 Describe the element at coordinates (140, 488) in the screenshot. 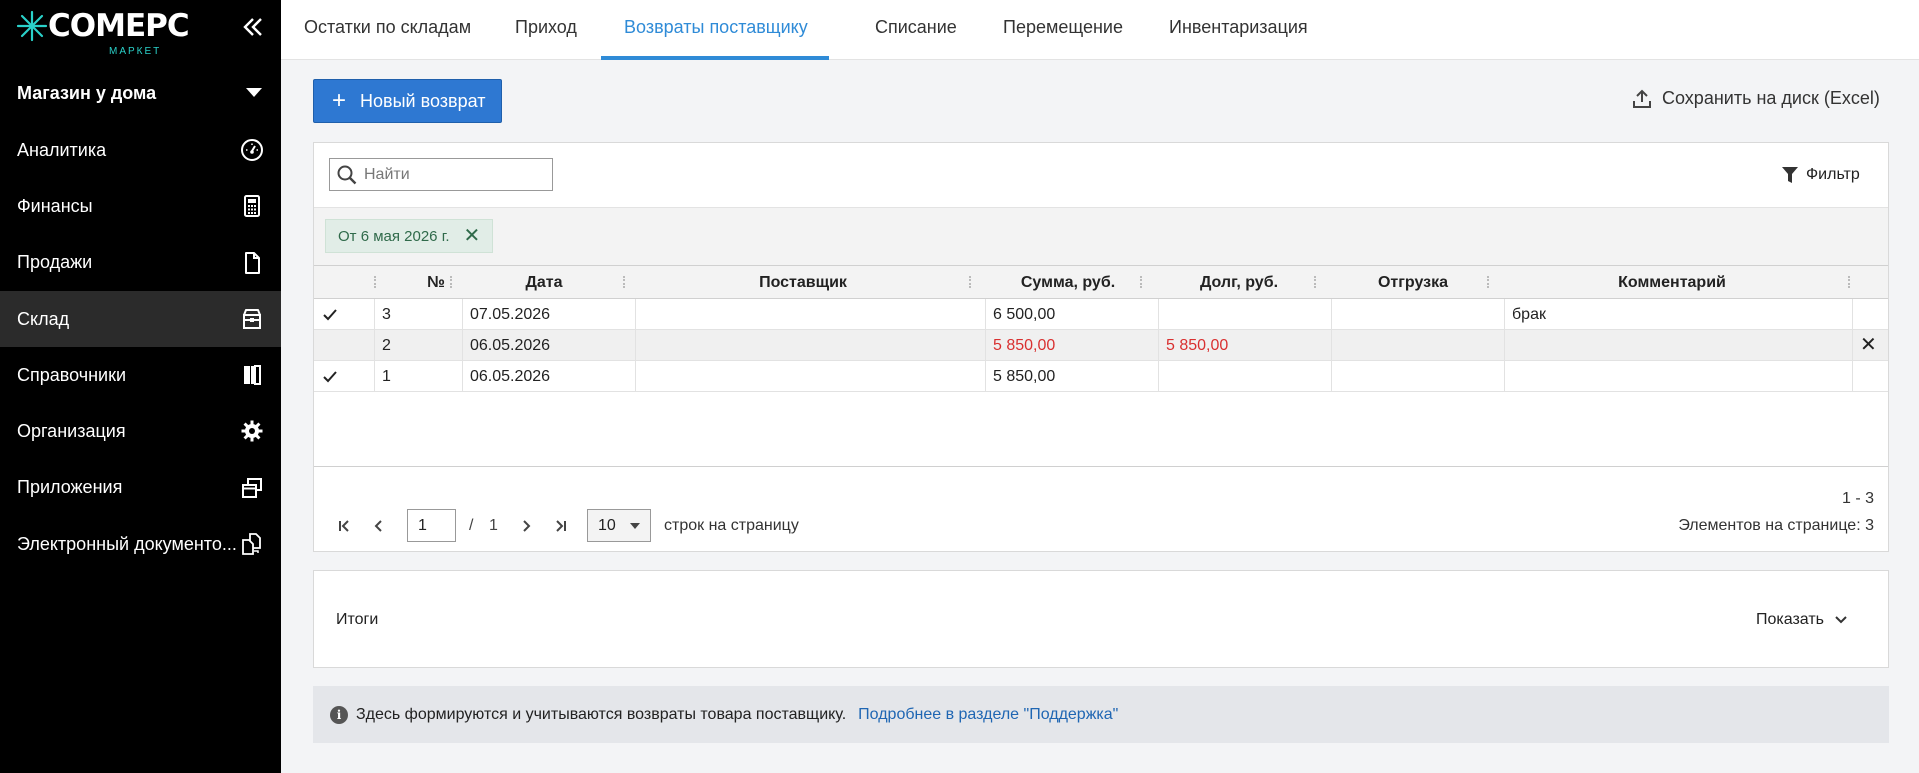

I see `sidebar-item-apps: Приложения` at that location.